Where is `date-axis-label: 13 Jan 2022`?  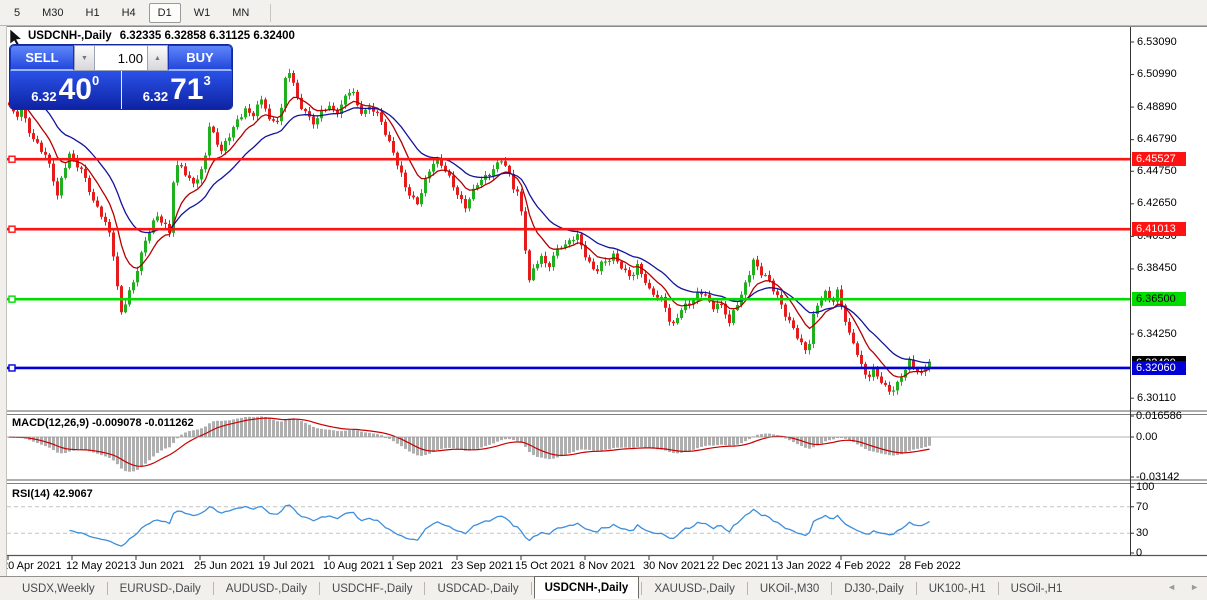
date-axis-label: 13 Jan 2022 is located at coordinates (801, 566).